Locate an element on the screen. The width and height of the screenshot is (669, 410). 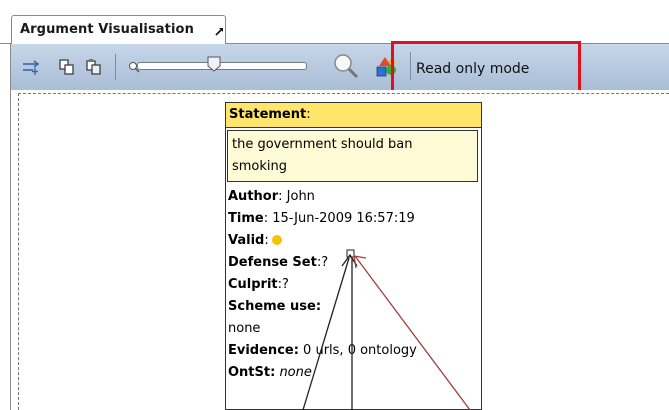
zoom-in-icon is located at coordinates (346, 66).